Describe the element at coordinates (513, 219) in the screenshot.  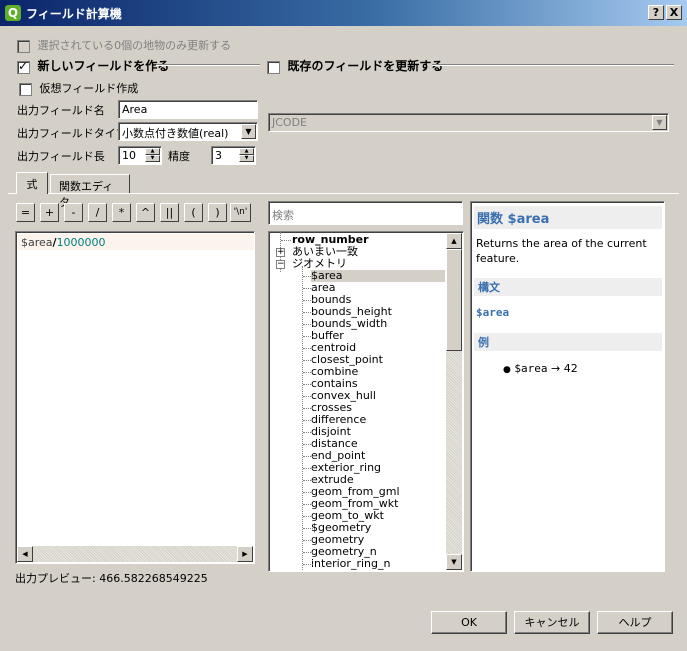
I see `help-title: 関数 $area` at that location.